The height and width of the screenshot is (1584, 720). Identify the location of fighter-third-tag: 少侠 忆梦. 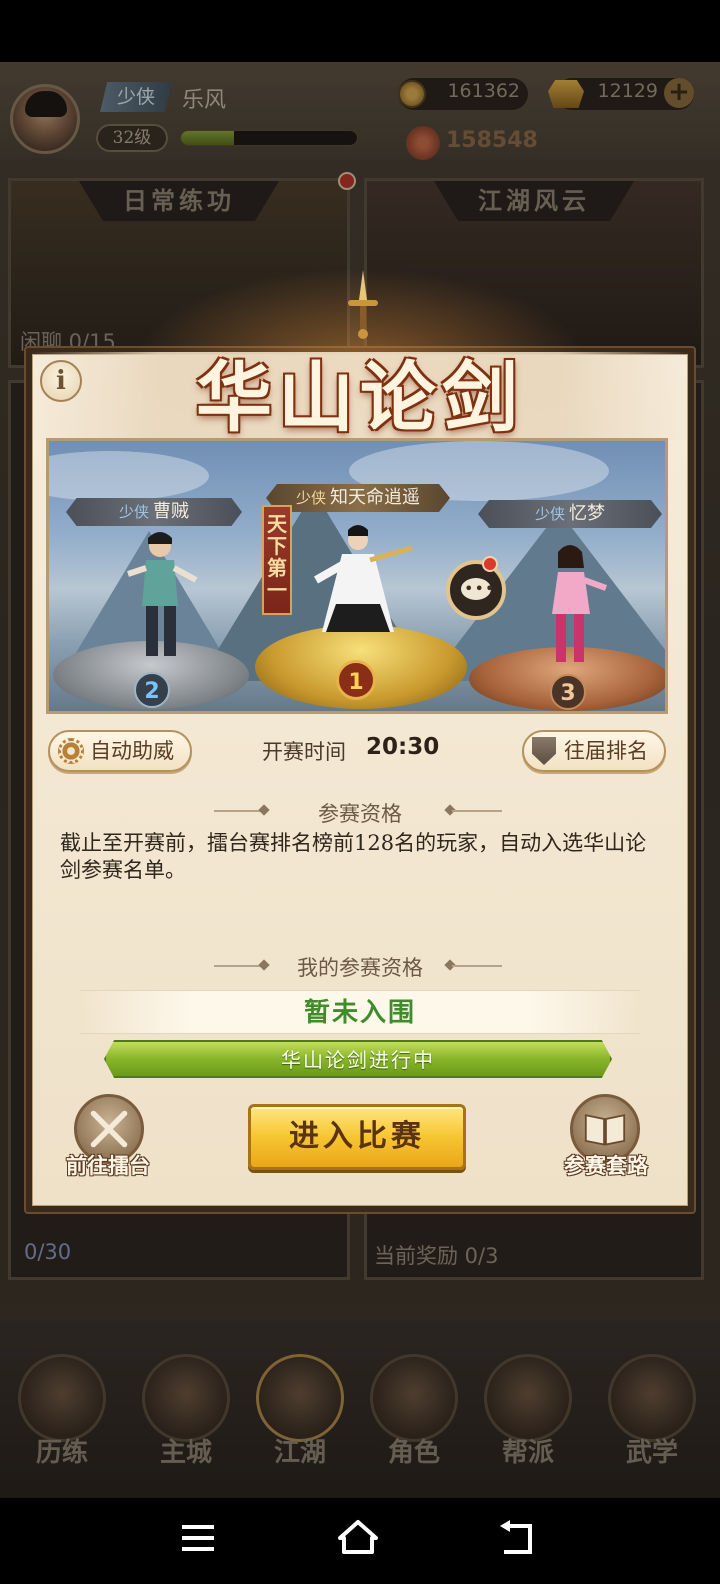
(570, 514).